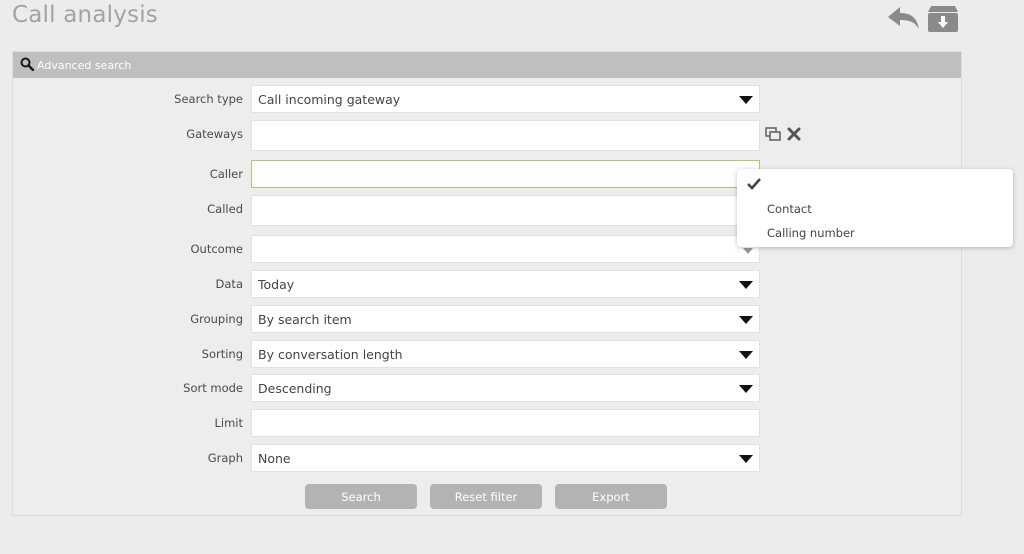 The width and height of the screenshot is (1024, 554). Describe the element at coordinates (505, 354) in the screenshot. I see `sorting-select: By conversation length` at that location.